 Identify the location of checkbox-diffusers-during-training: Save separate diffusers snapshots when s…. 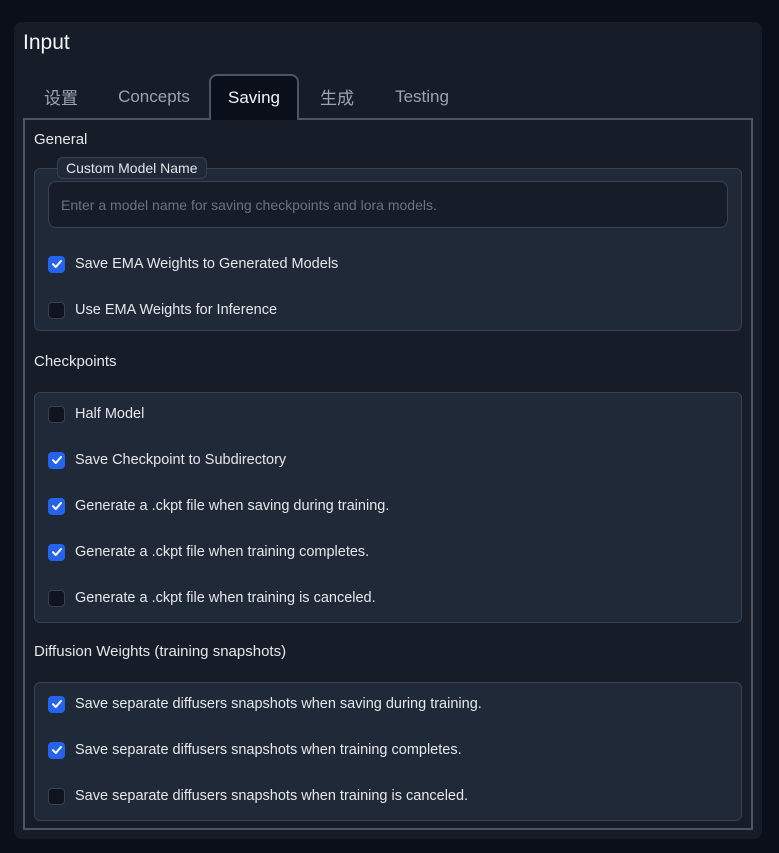
(265, 704).